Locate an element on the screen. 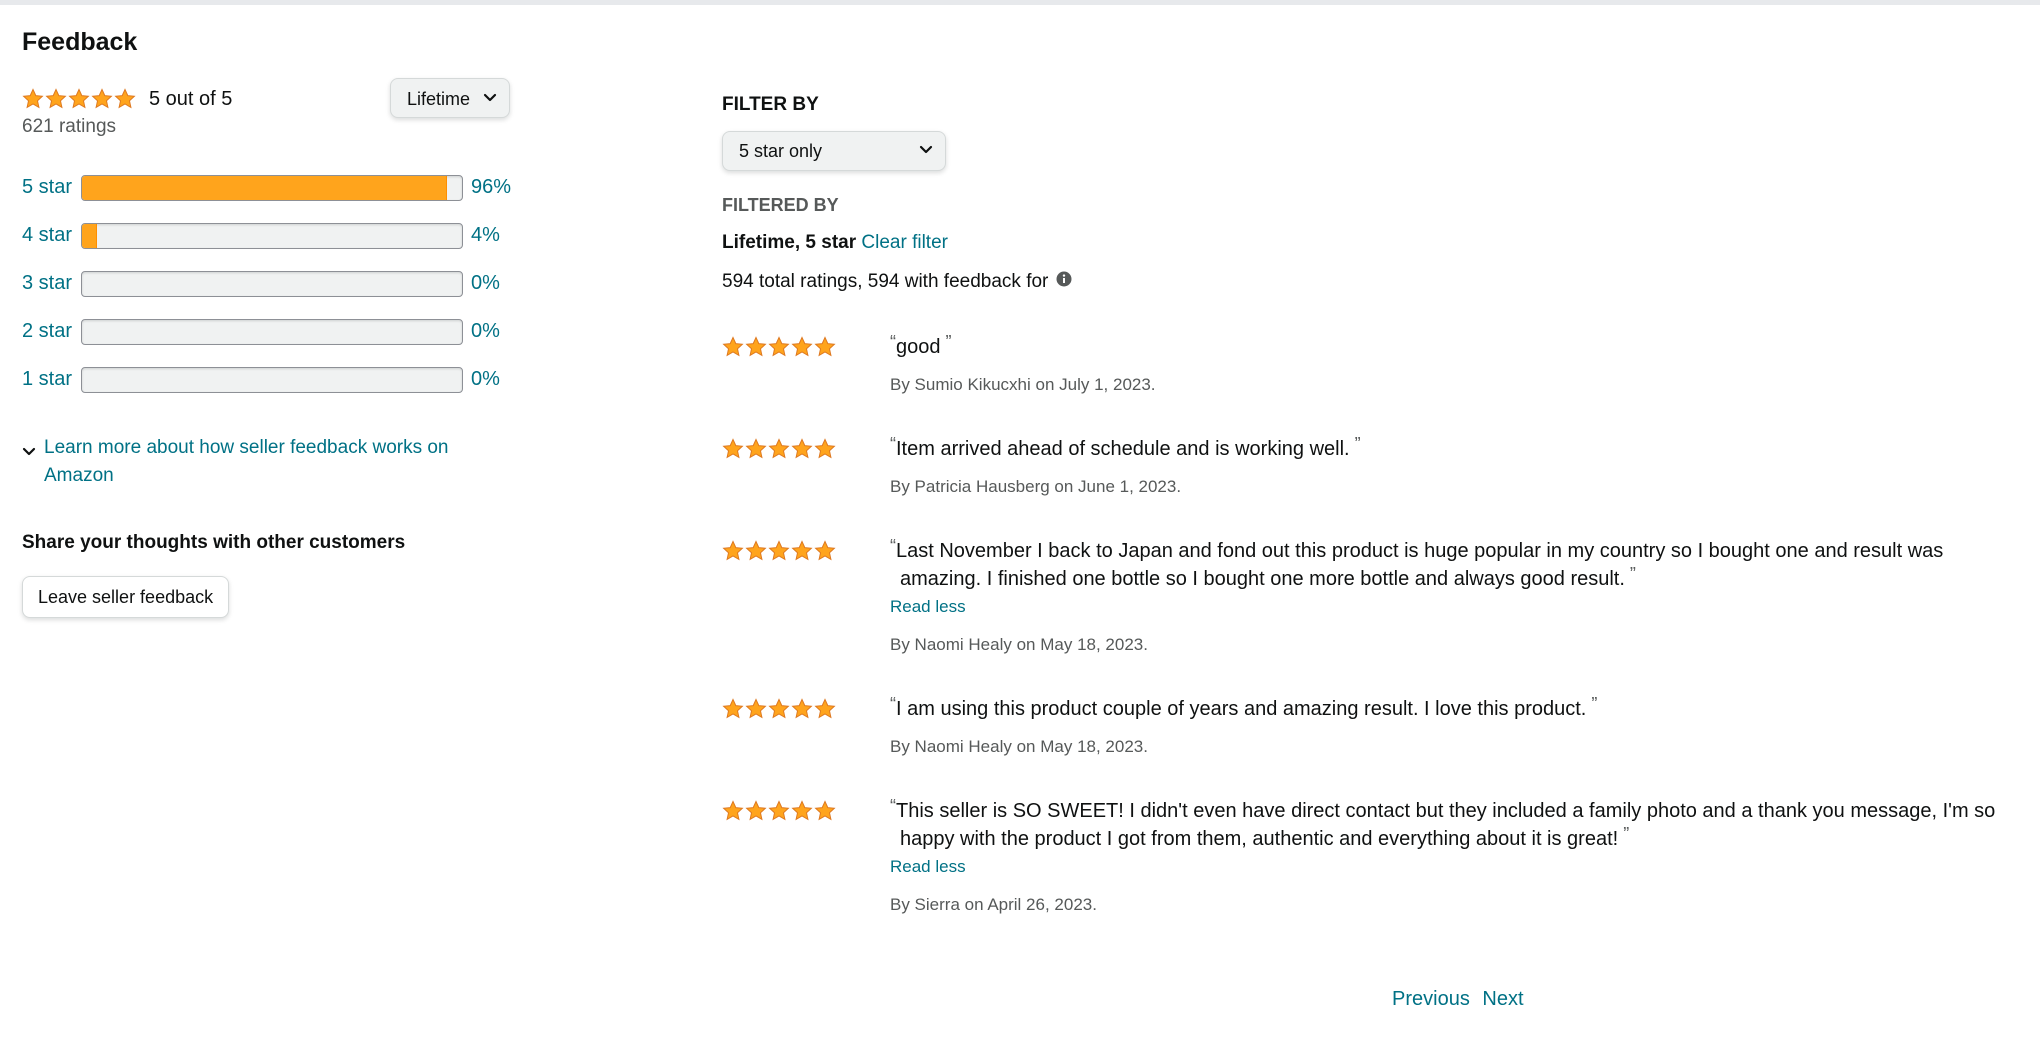 This screenshot has height=1060, width=2040. lifetime-dropdown: Lifetime is located at coordinates (450, 98).